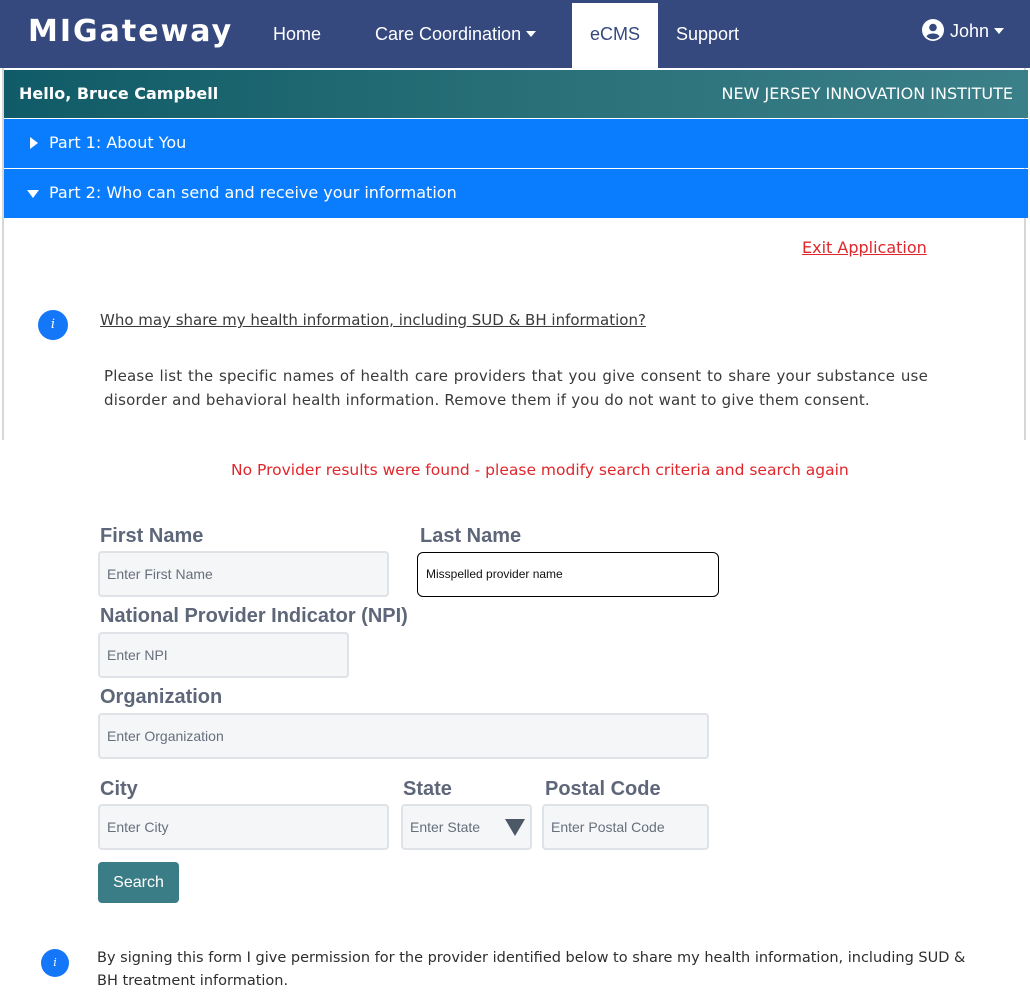  I want to click on state-select-placeholder: Enter State, so click(445, 827).